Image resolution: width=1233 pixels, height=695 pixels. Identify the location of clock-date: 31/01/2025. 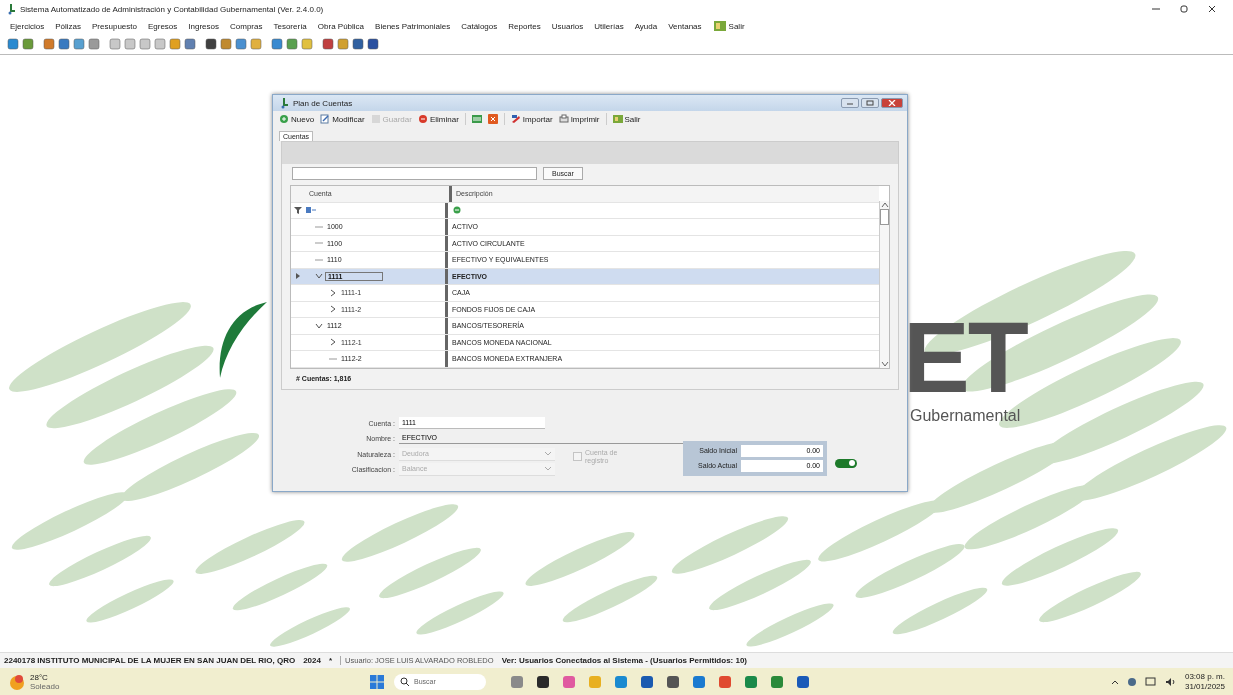
(1204, 686).